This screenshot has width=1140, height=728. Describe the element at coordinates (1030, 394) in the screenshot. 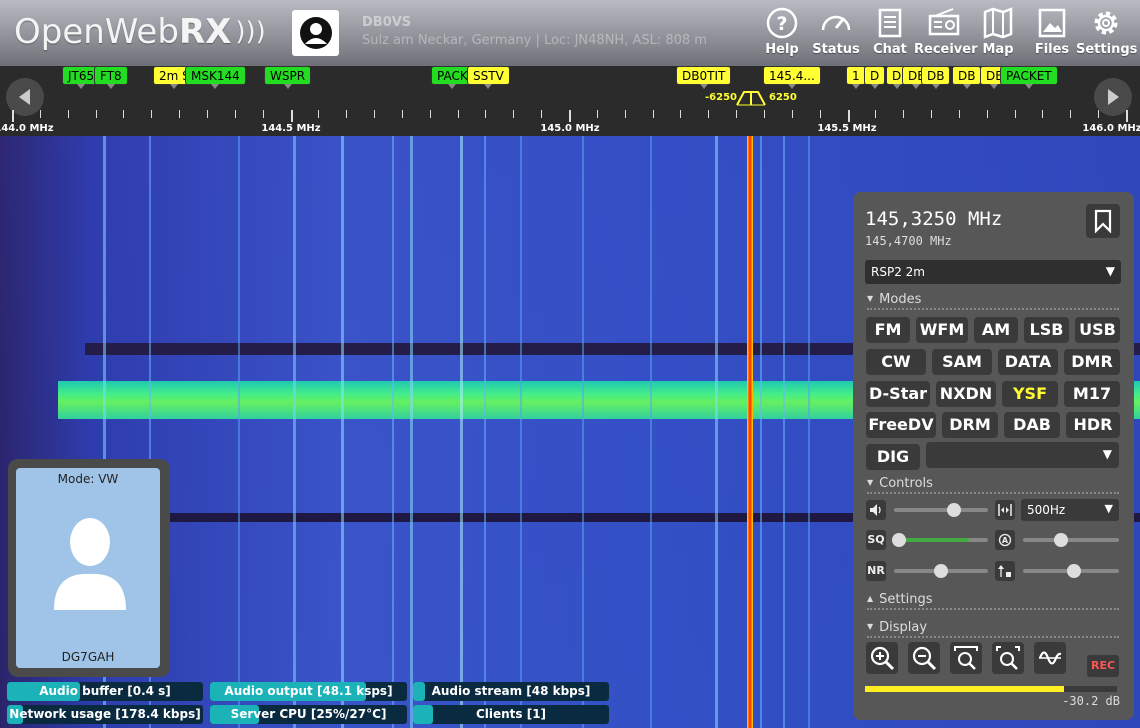

I see `mode-button-ysf: YSF` at that location.